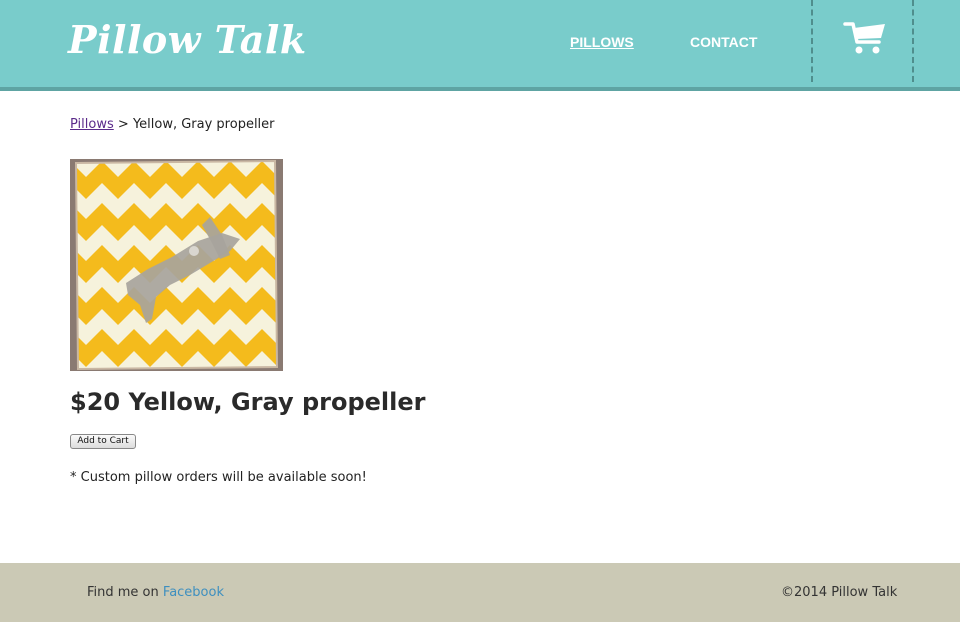 The image size is (960, 622). Describe the element at coordinates (480, 43) in the screenshot. I see `site-header: Pillow Talk PILLOWS CONTACT` at that location.